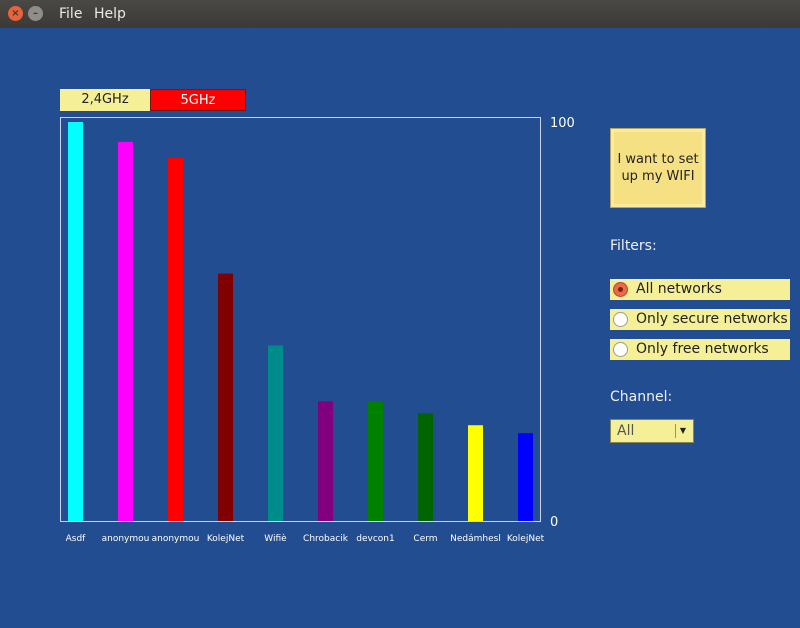  I want to click on x-tick-label: devcon1, so click(375, 539).